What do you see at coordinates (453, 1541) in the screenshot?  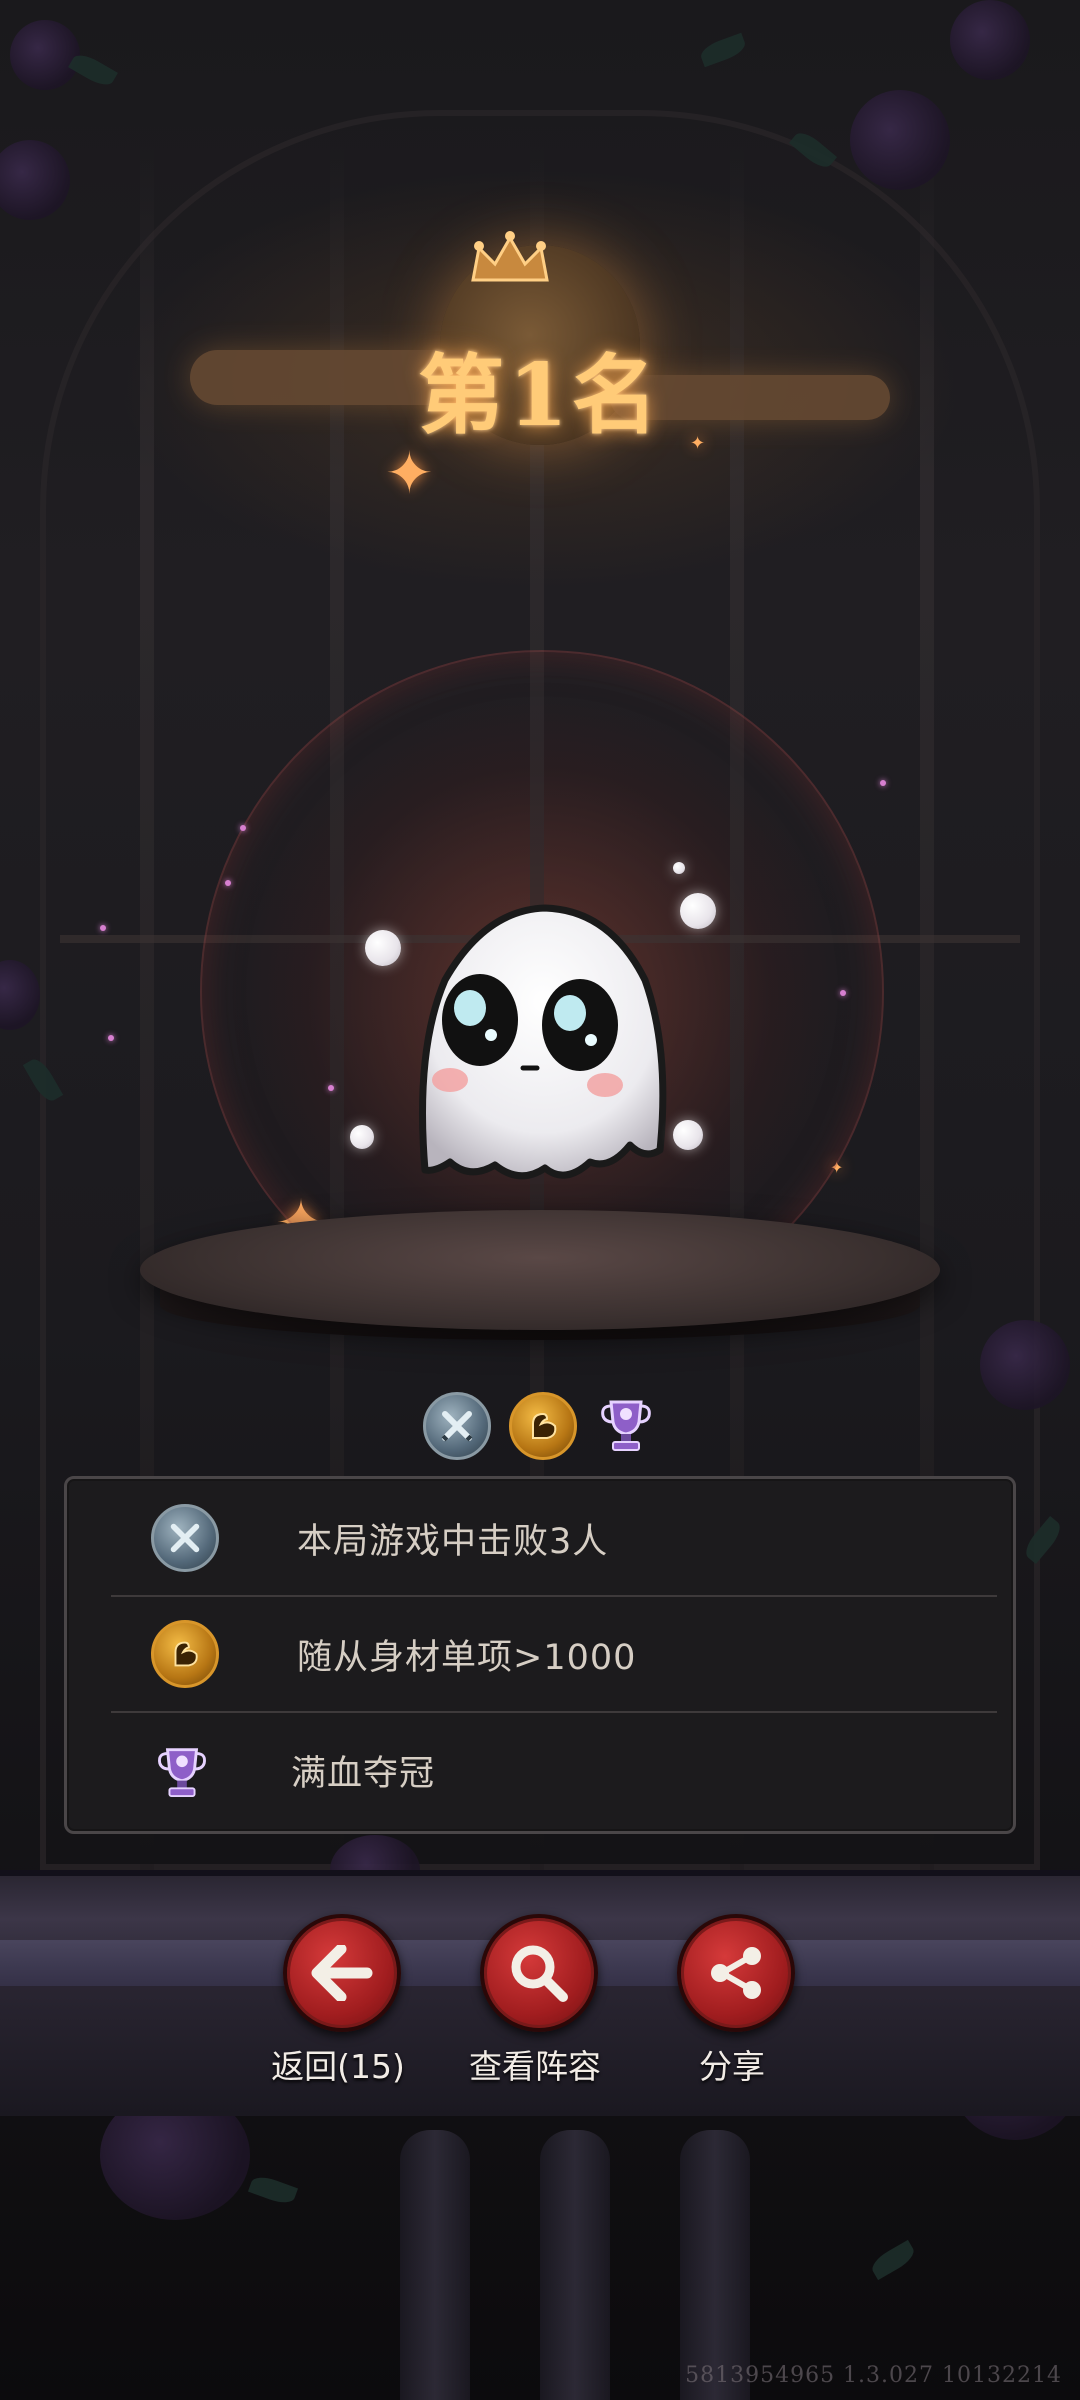 I see `achievement-text: 本局游戏中击败3人` at bounding box center [453, 1541].